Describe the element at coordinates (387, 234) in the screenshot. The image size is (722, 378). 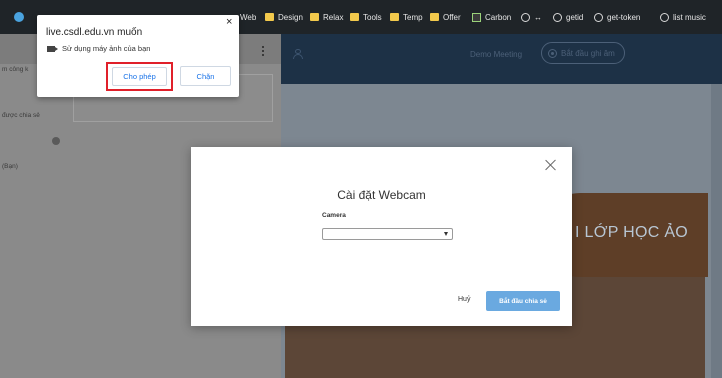
I see `camera-select` at that location.